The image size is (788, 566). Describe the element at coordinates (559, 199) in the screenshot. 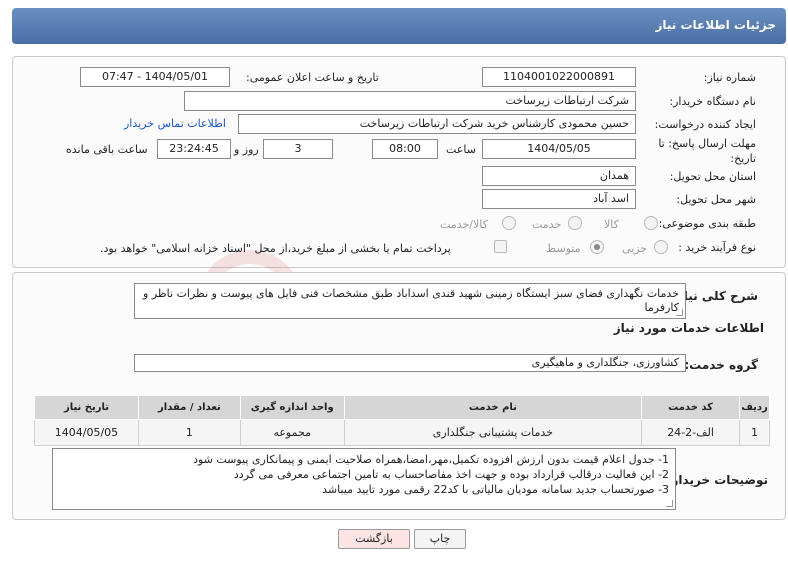

I see `city-field: اسد آباد` at that location.